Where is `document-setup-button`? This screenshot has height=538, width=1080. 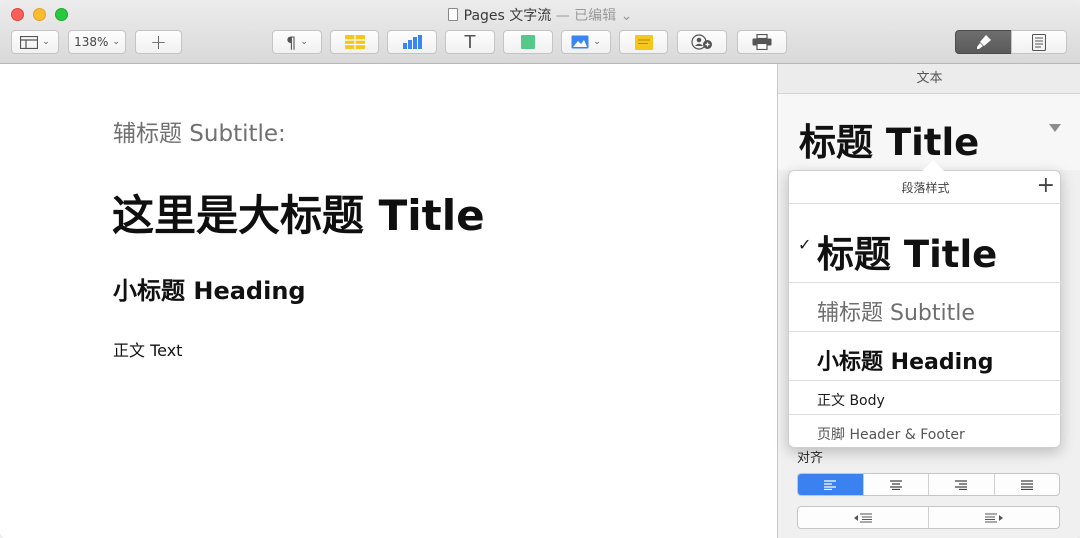 document-setup-button is located at coordinates (1039, 42).